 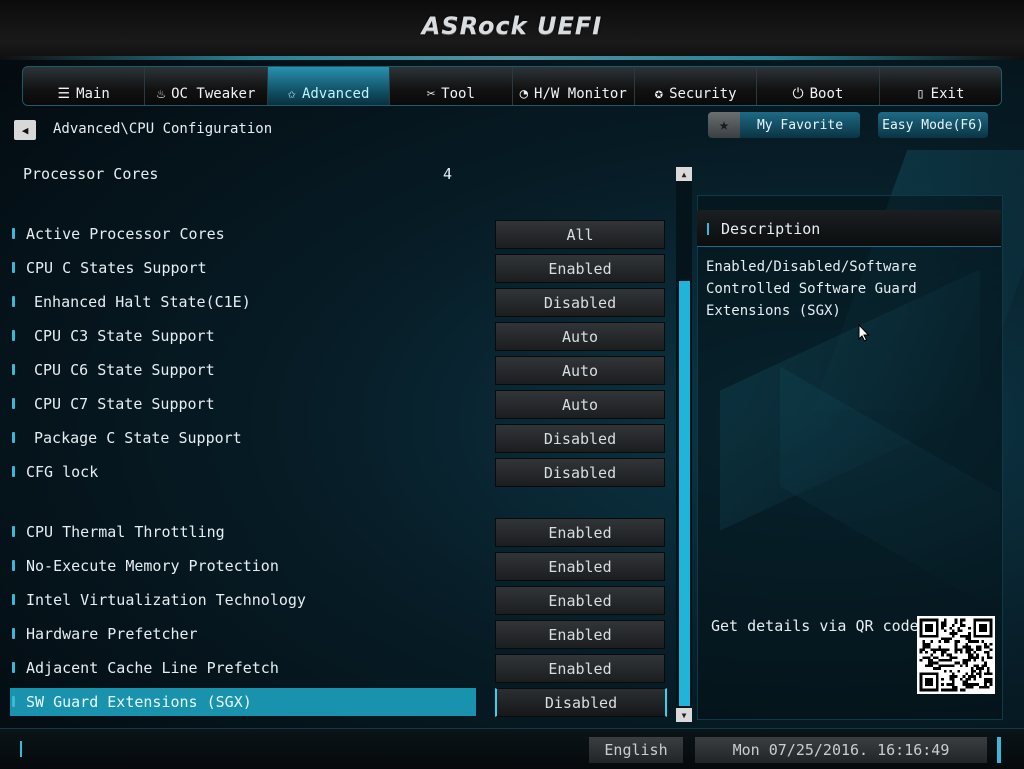 I want to click on datetime-display: Mon 07/25/2016. 16:16:49, so click(x=841, y=750).